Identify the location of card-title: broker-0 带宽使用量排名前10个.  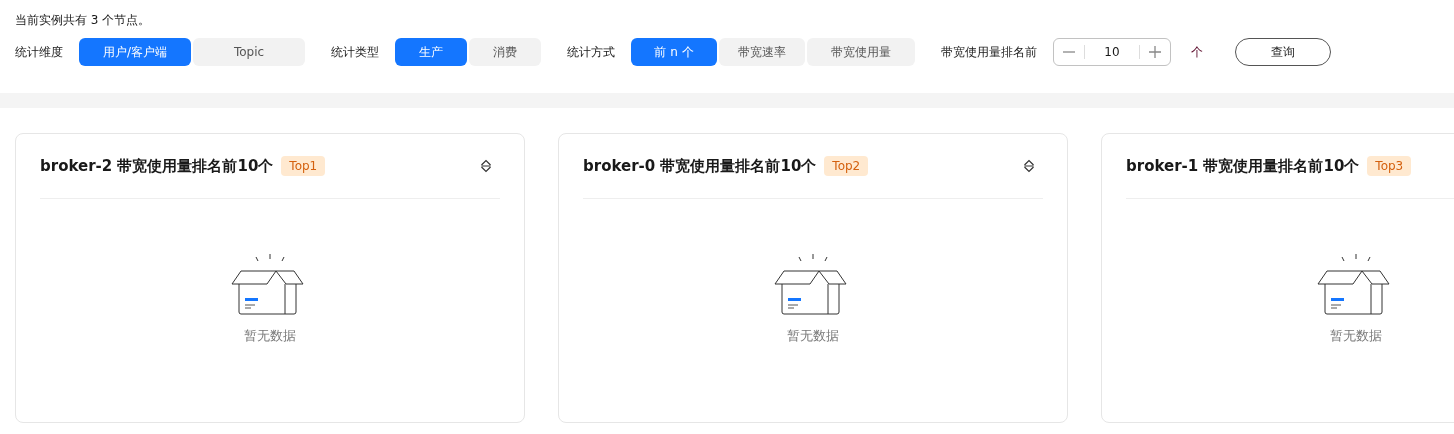
(700, 166).